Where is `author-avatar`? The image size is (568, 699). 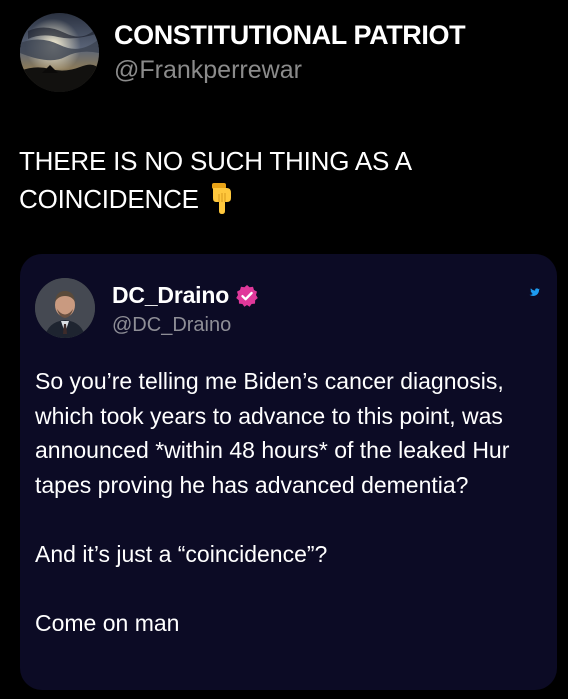 author-avatar is located at coordinates (59, 52).